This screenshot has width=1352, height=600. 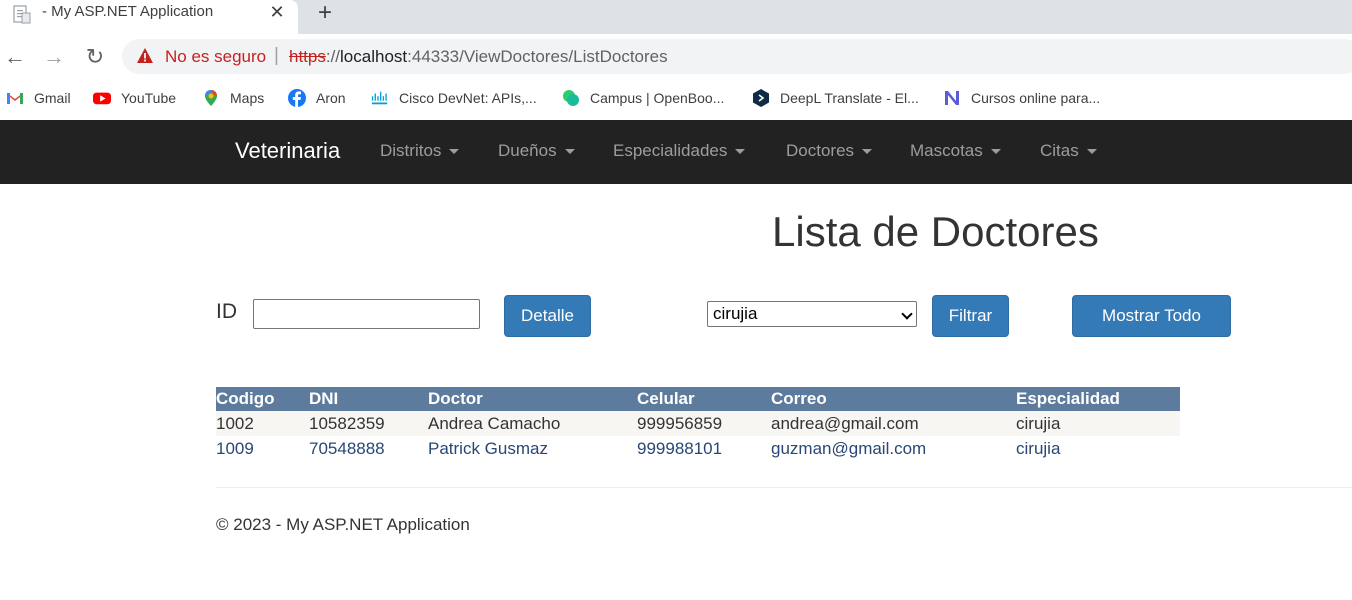 What do you see at coordinates (670, 150) in the screenshot?
I see `menu-label: Especialidades` at bounding box center [670, 150].